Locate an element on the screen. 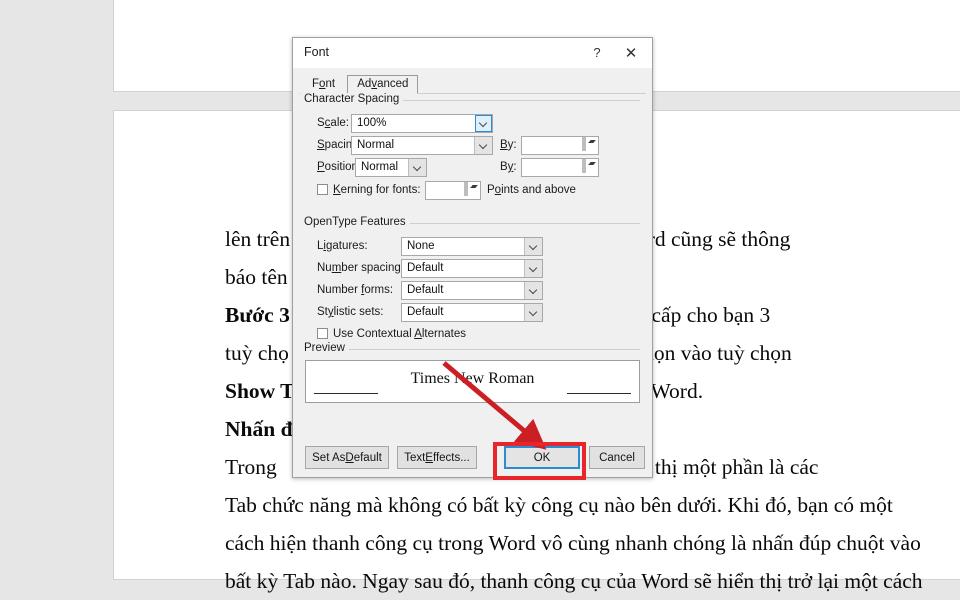 The height and width of the screenshot is (600, 960). number-spacing-row: Number spacing: Default is located at coordinates (472, 268).